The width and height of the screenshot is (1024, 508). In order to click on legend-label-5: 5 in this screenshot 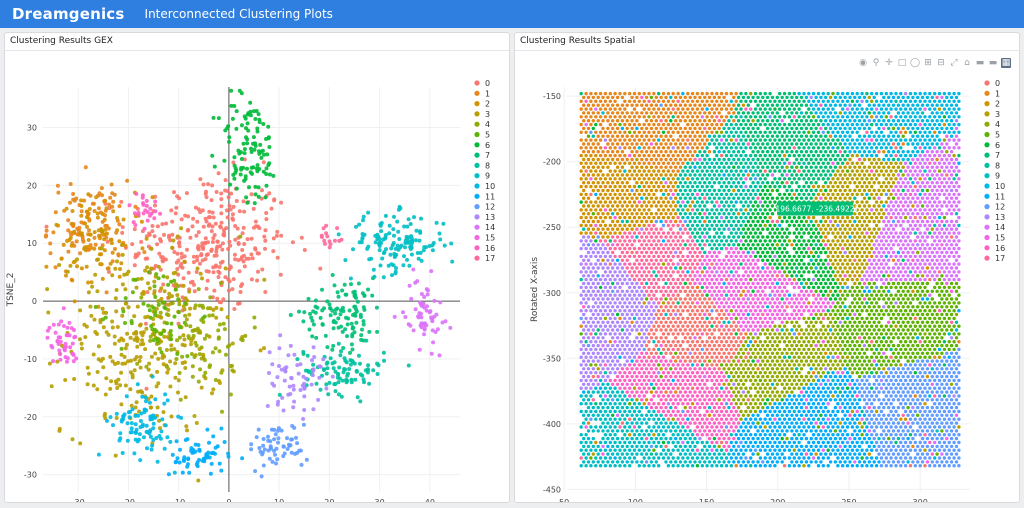, I will do `click(997, 135)`.